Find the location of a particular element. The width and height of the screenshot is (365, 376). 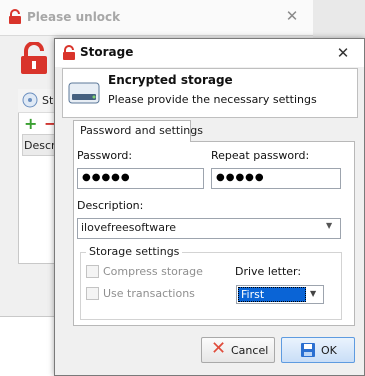

ok-button is located at coordinates (318, 350).